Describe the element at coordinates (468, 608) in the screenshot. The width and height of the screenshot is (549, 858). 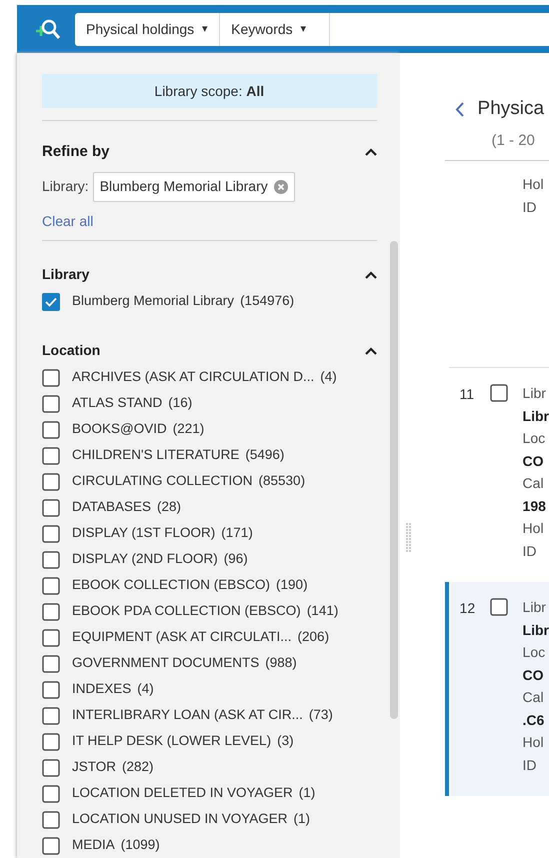
I see `row-number: 12` at that location.